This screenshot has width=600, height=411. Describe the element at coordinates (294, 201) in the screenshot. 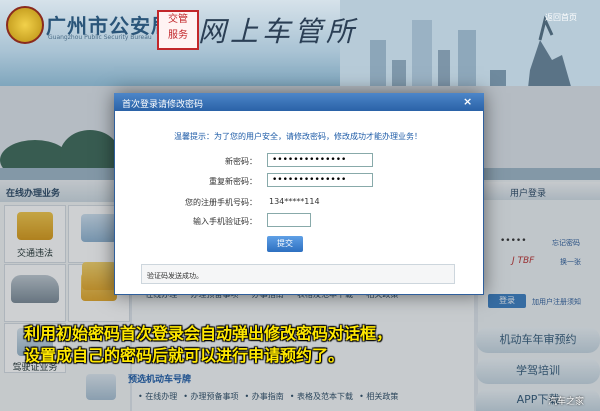

I see `phone-value: 134*****114` at that location.